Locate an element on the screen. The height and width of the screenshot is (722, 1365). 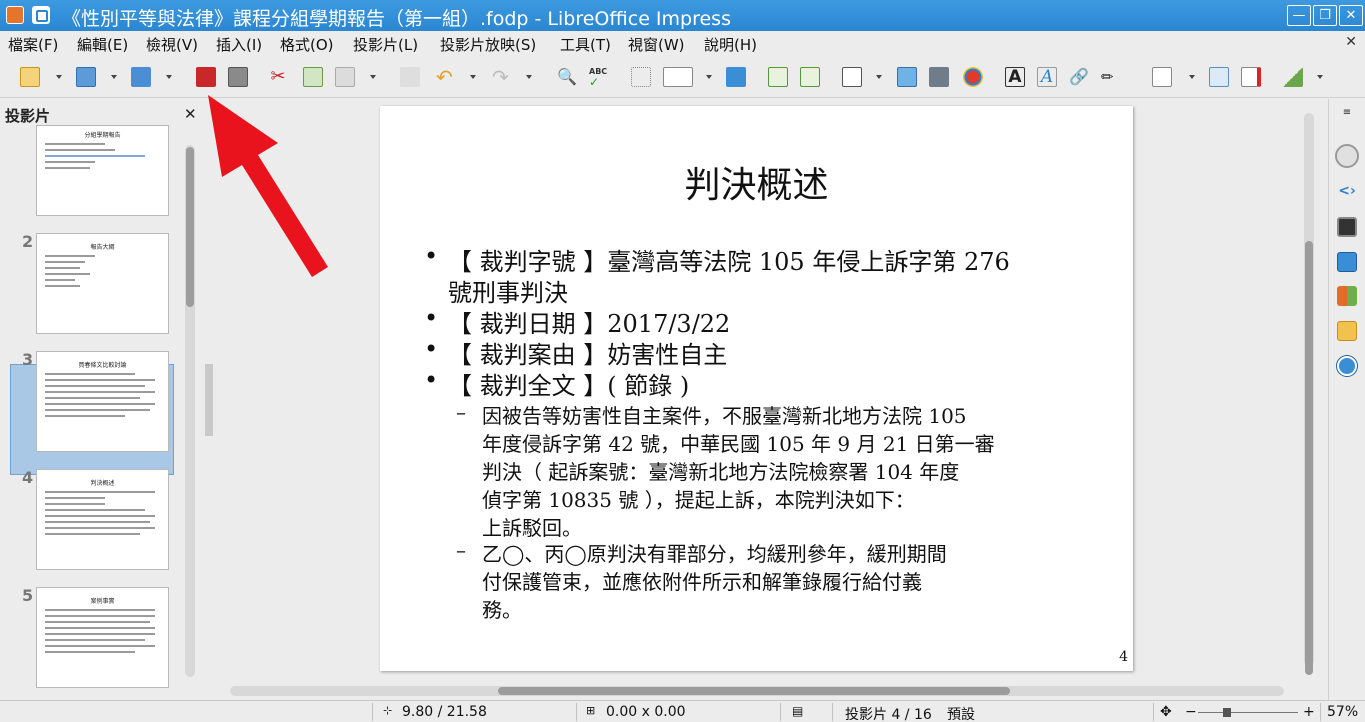
master-slides-icon is located at coordinates (1347, 262).